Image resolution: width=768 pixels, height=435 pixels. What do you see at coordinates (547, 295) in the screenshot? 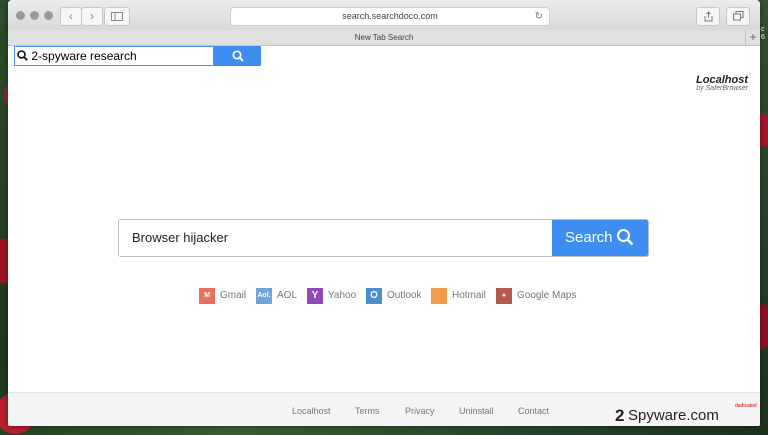
I see `quick-link-label: Google Maps` at bounding box center [547, 295].